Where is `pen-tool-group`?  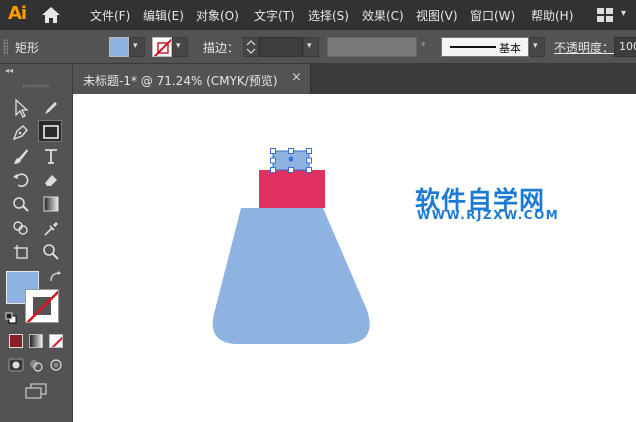 pen-tool-group is located at coordinates (51, 108).